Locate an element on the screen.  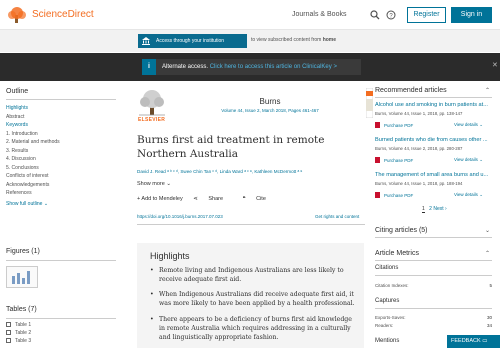
table-link-3: Table 3 is located at coordinates (18, 341).